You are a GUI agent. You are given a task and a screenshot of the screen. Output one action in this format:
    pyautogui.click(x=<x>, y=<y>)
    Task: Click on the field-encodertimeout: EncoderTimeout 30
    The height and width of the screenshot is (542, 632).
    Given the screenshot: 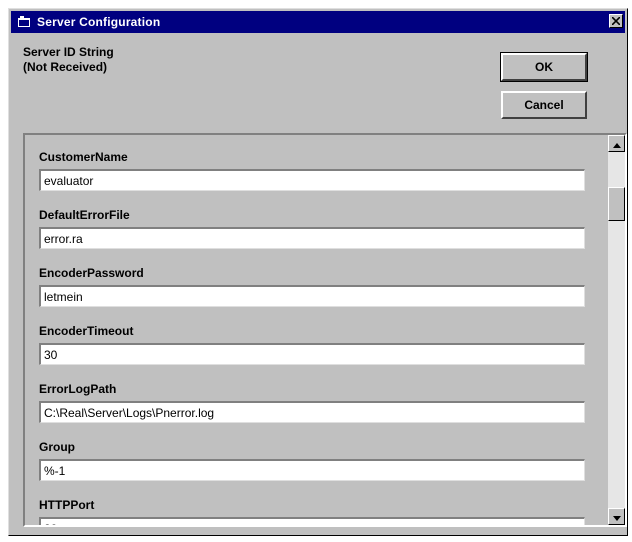 What is the action you would take?
    pyautogui.click(x=312, y=344)
    